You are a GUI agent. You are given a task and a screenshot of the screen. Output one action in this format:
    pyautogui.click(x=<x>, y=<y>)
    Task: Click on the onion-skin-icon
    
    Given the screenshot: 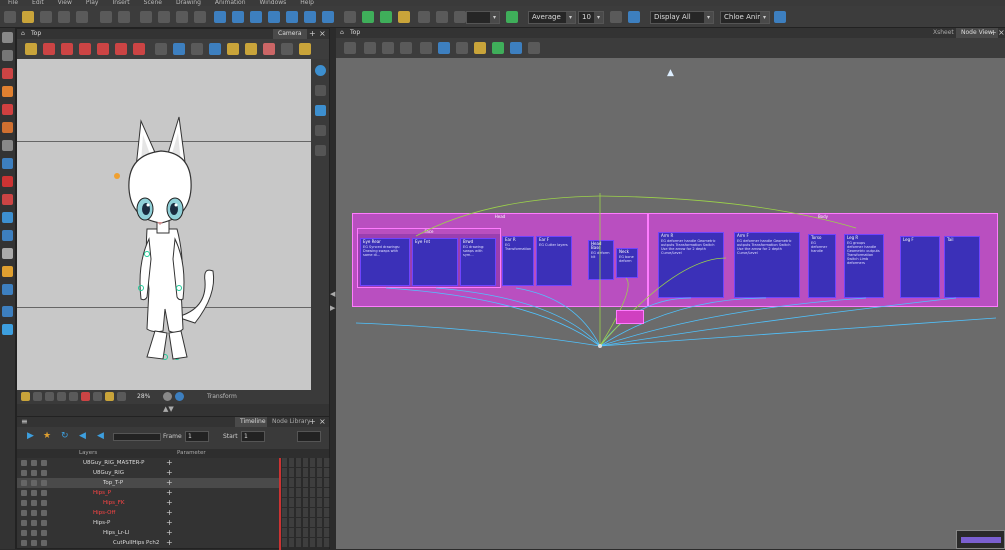 What is the action you would take?
    pyautogui.click(x=49, y=49)
    